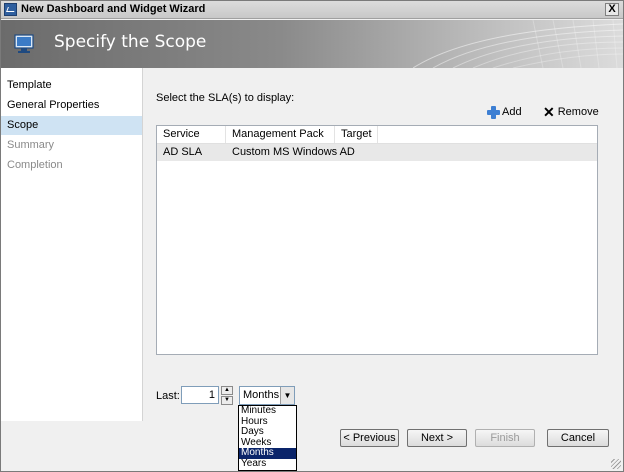 This screenshot has width=624, height=472. I want to click on time-unit-dropdown-list: Minutes Hours Days Weeks Months Years, so click(267, 438).